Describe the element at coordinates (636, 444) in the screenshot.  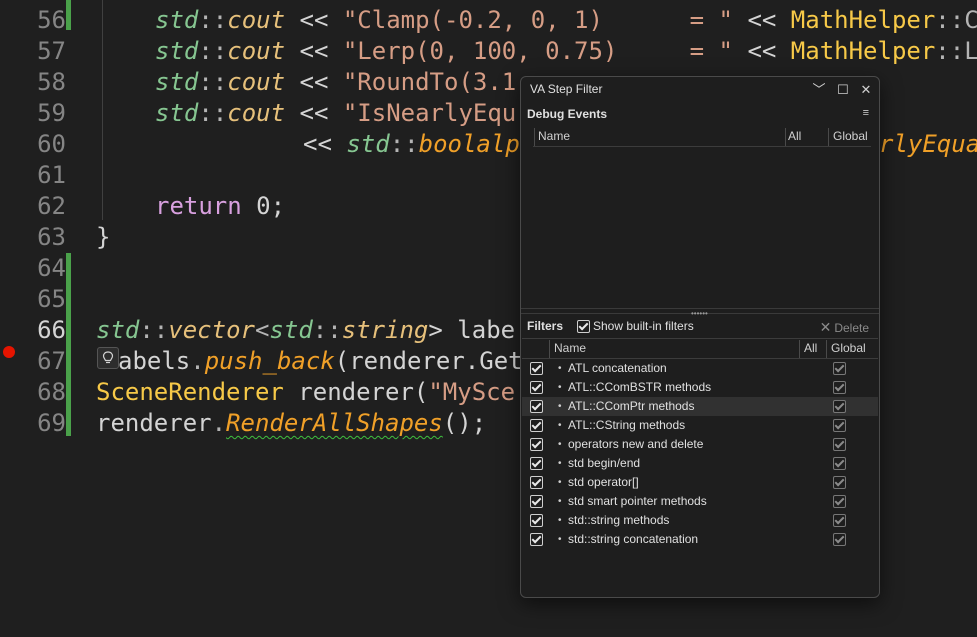
I see `filter-name: operators new and delete` at that location.